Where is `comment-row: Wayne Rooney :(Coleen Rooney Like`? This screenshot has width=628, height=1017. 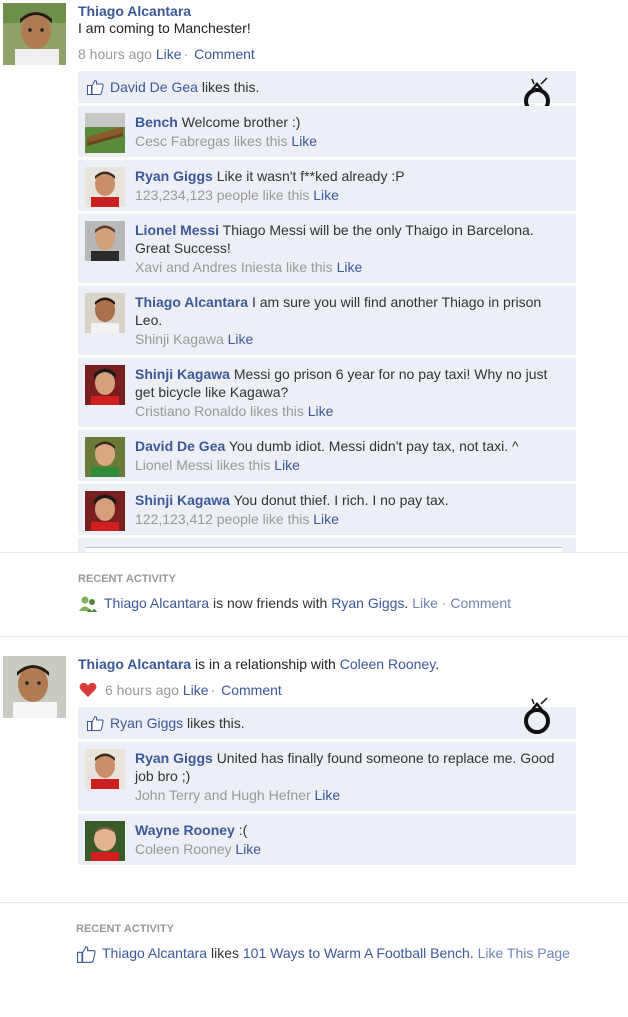 comment-row: Wayne Rooney :(Coleen Rooney Like is located at coordinates (327, 839).